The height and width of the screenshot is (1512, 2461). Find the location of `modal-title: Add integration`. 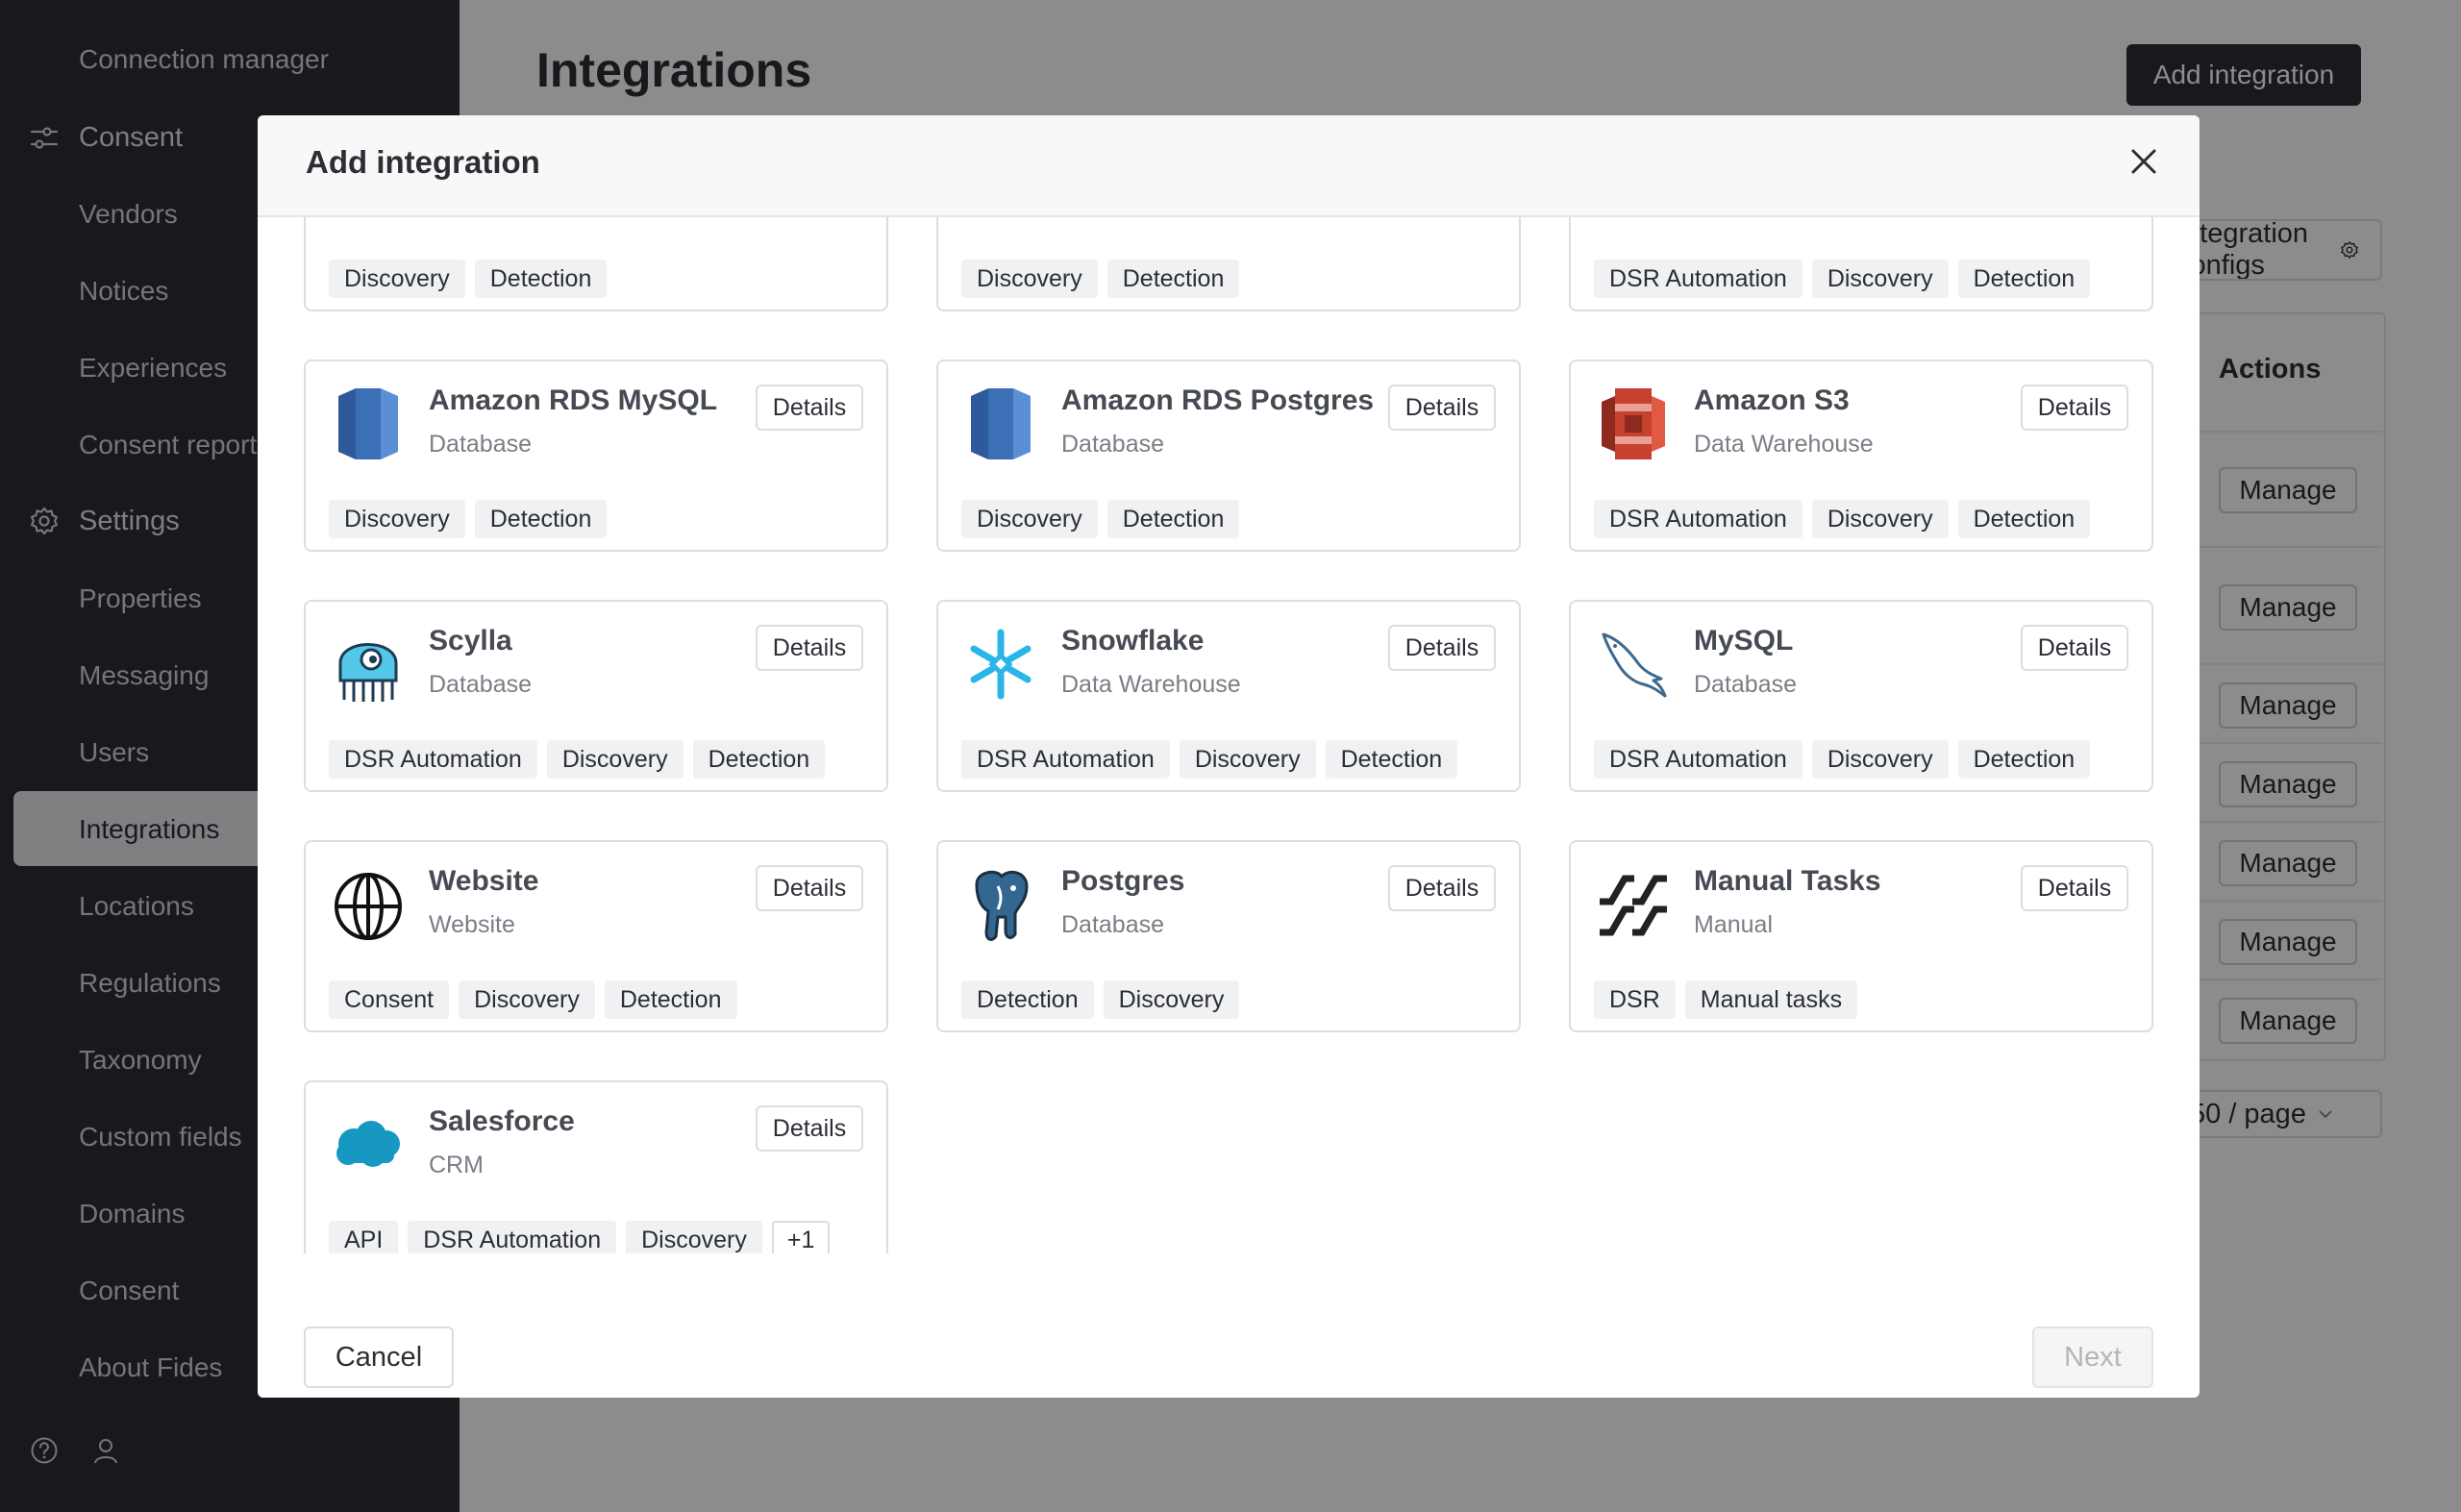

modal-title: Add integration is located at coordinates (423, 162).